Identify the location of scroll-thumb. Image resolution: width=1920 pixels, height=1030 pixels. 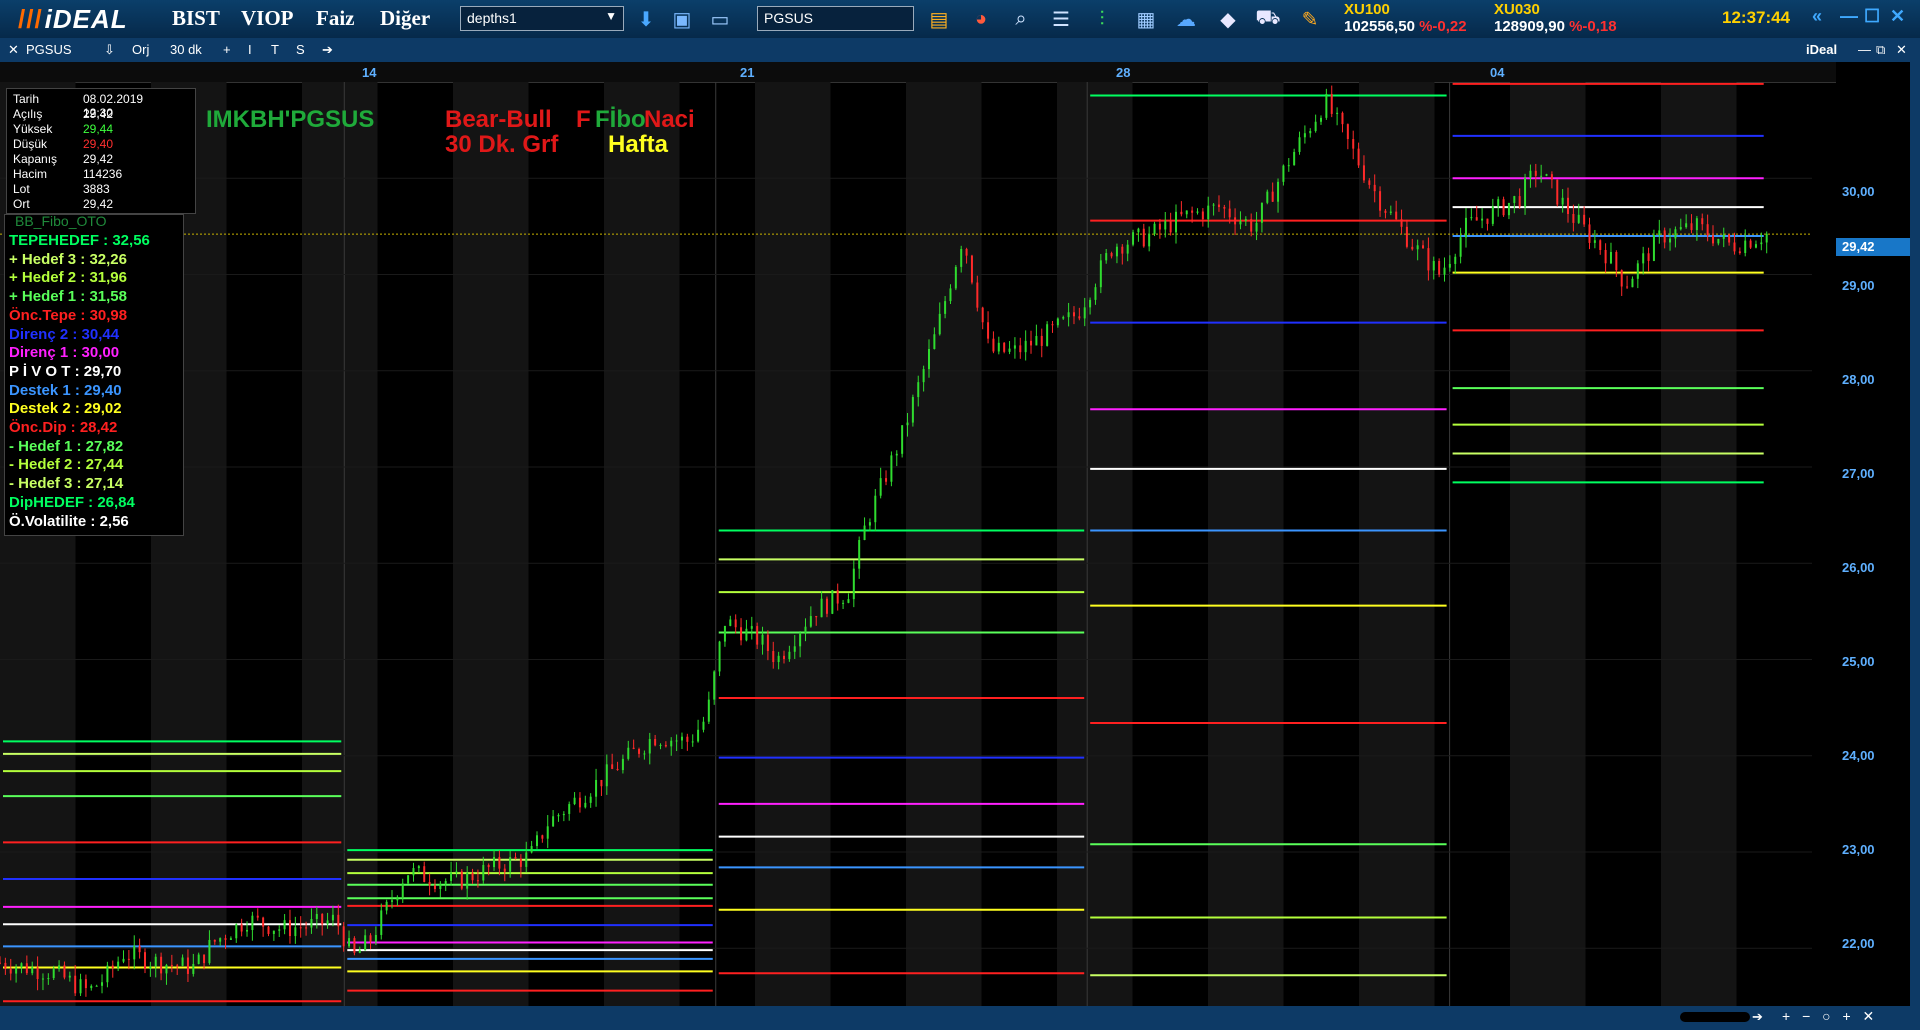
(1715, 1017).